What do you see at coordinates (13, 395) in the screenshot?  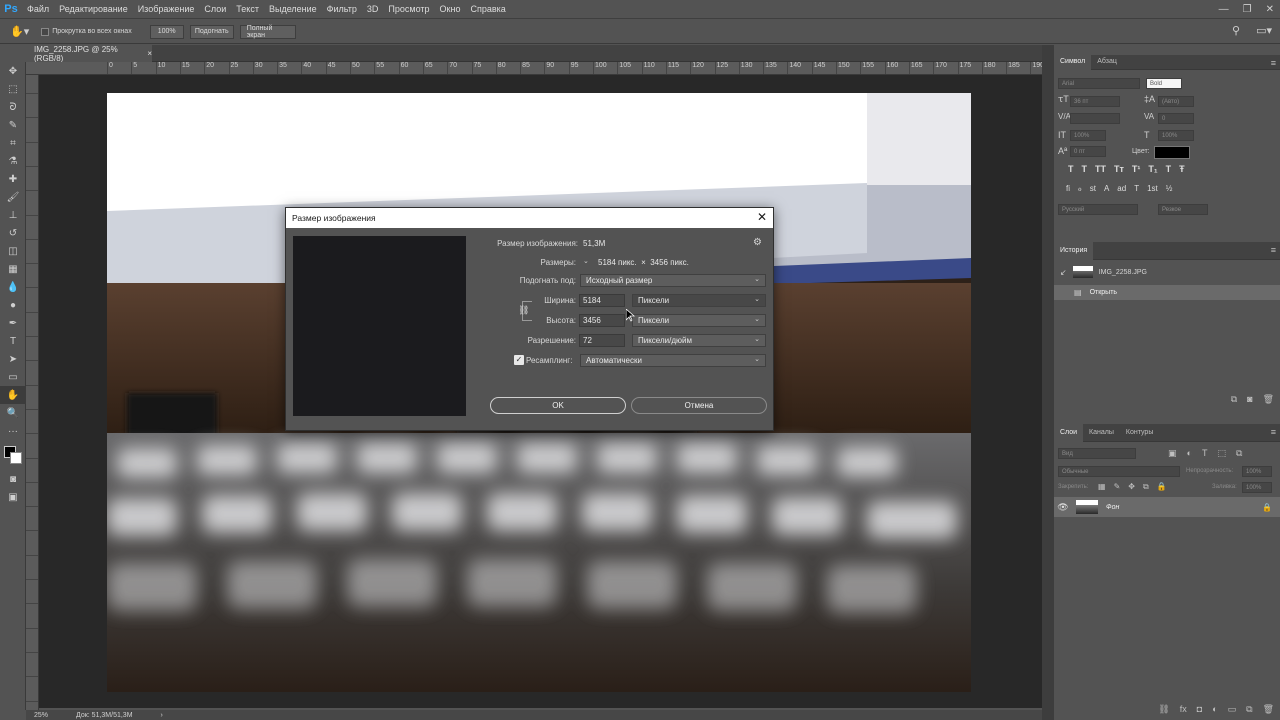 I see `hand-tool-icon: ✋` at bounding box center [13, 395].